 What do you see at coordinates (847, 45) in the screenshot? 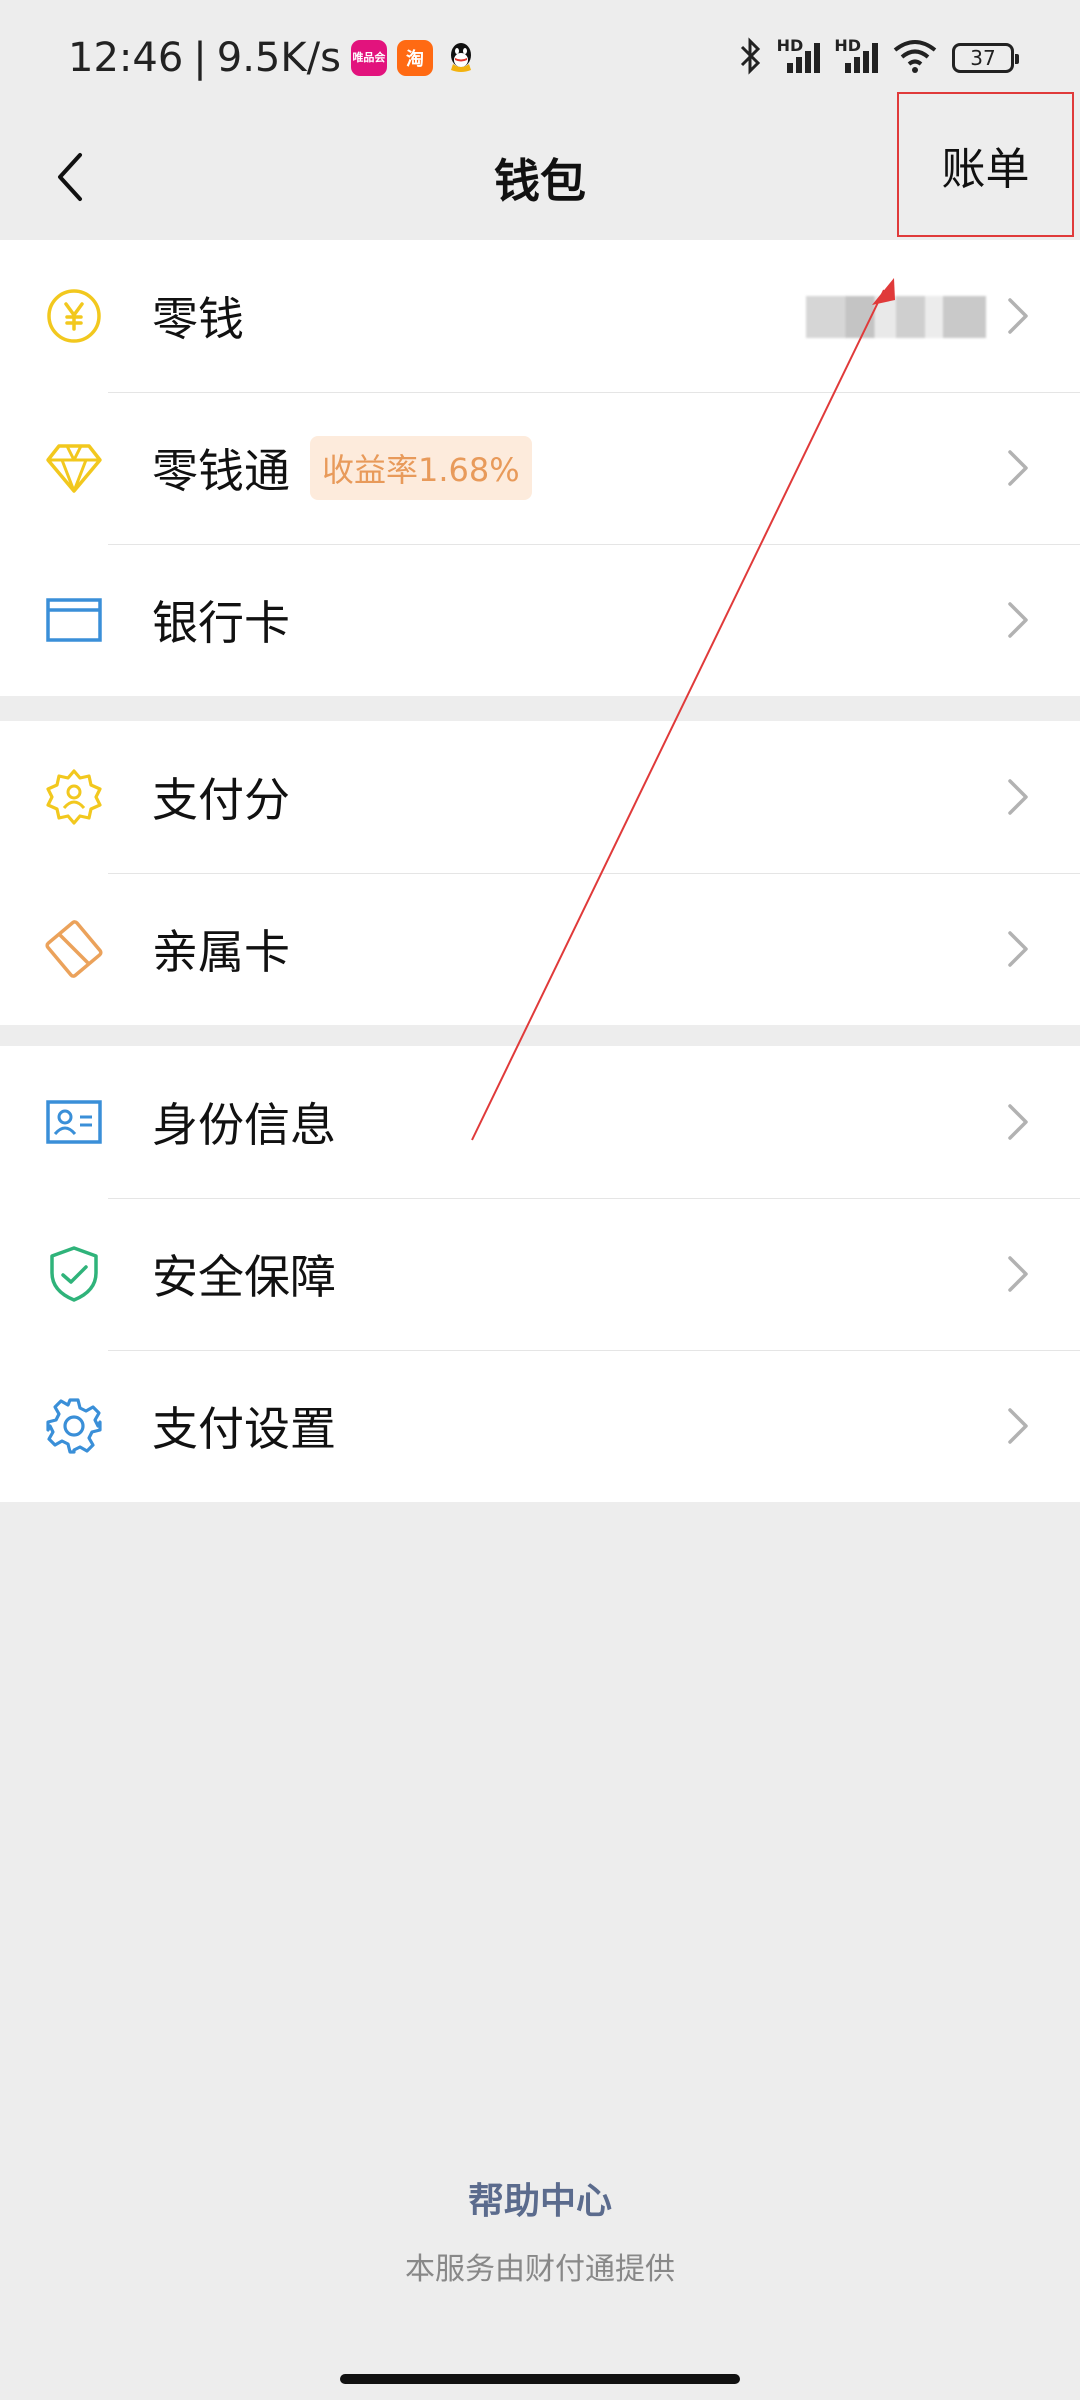
I see `hd-label-2: HD` at bounding box center [847, 45].